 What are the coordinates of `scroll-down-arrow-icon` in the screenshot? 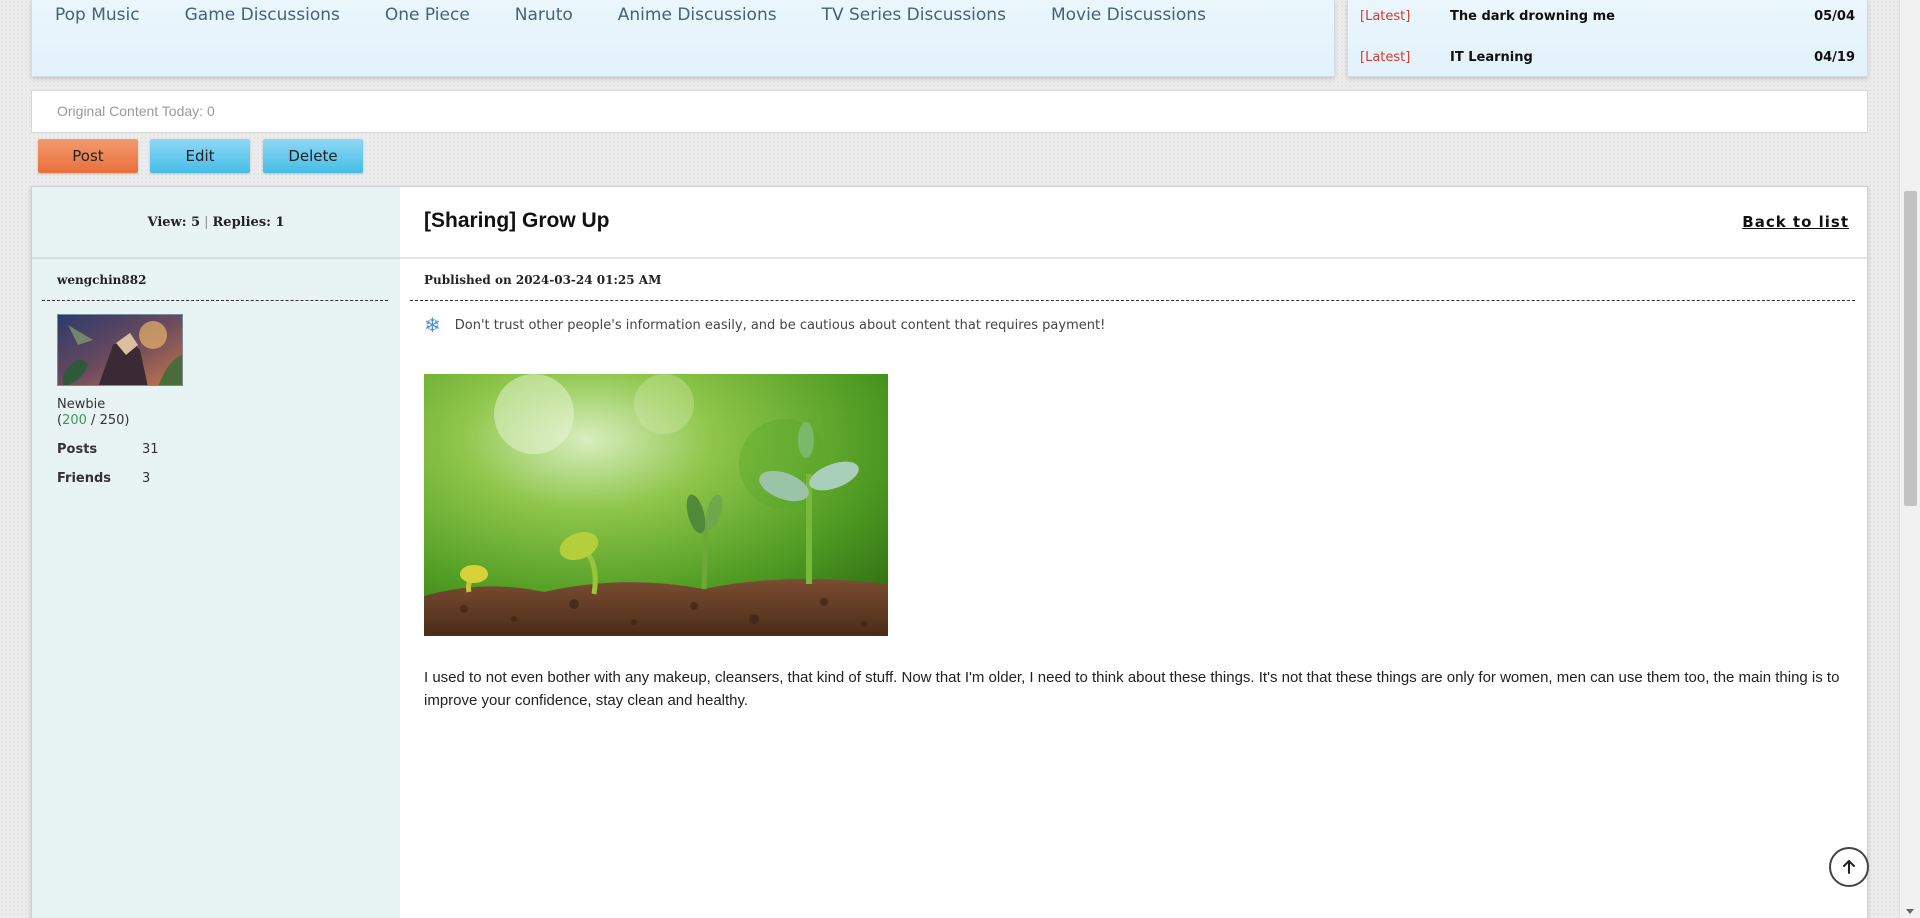 It's located at (1910, 911).